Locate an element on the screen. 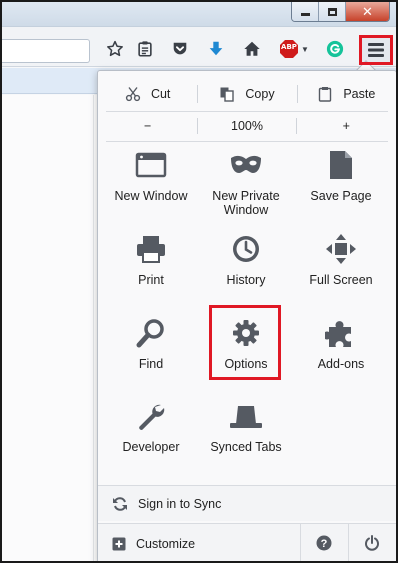  options-highlight-box is located at coordinates (245, 342).